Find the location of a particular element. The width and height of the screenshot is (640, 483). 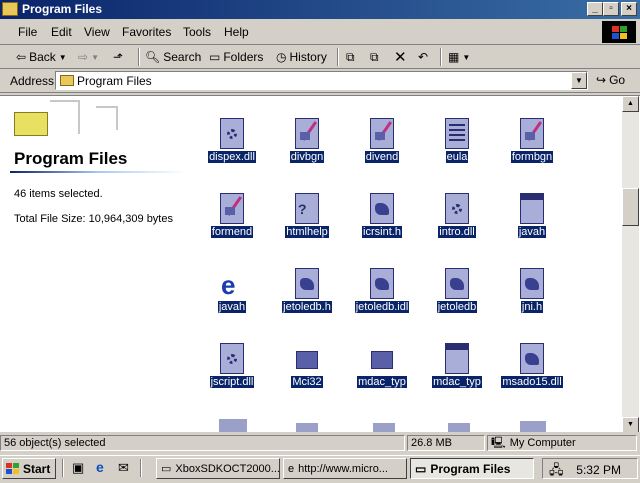

menu-edit: Edit is located at coordinates (61, 32).